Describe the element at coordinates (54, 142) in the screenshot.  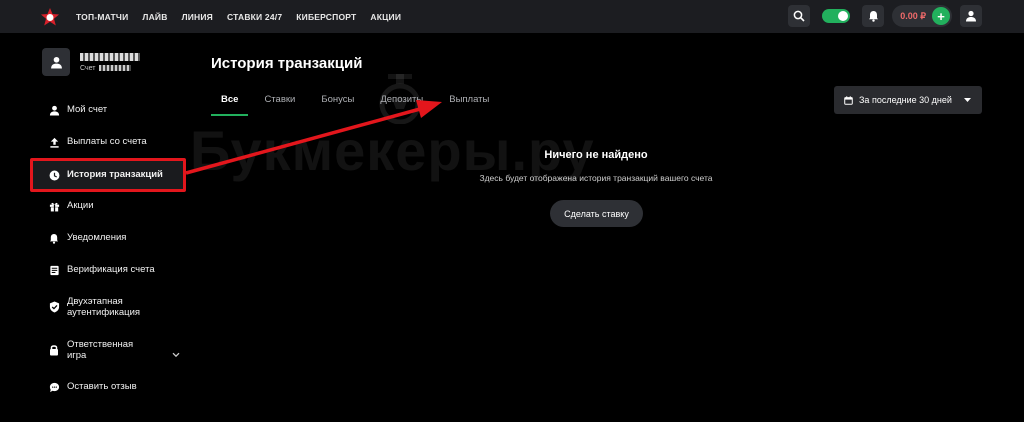
I see `upload-icon` at that location.